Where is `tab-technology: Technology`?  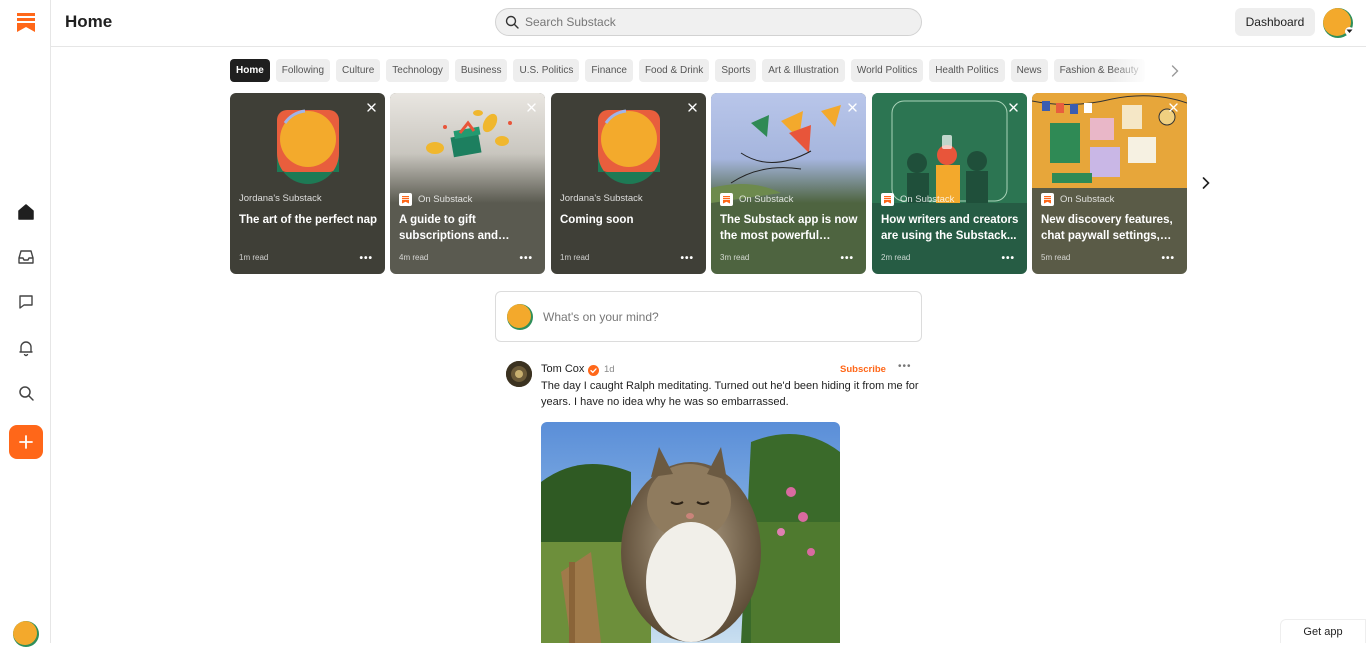
tab-technology: Technology is located at coordinates (417, 70).